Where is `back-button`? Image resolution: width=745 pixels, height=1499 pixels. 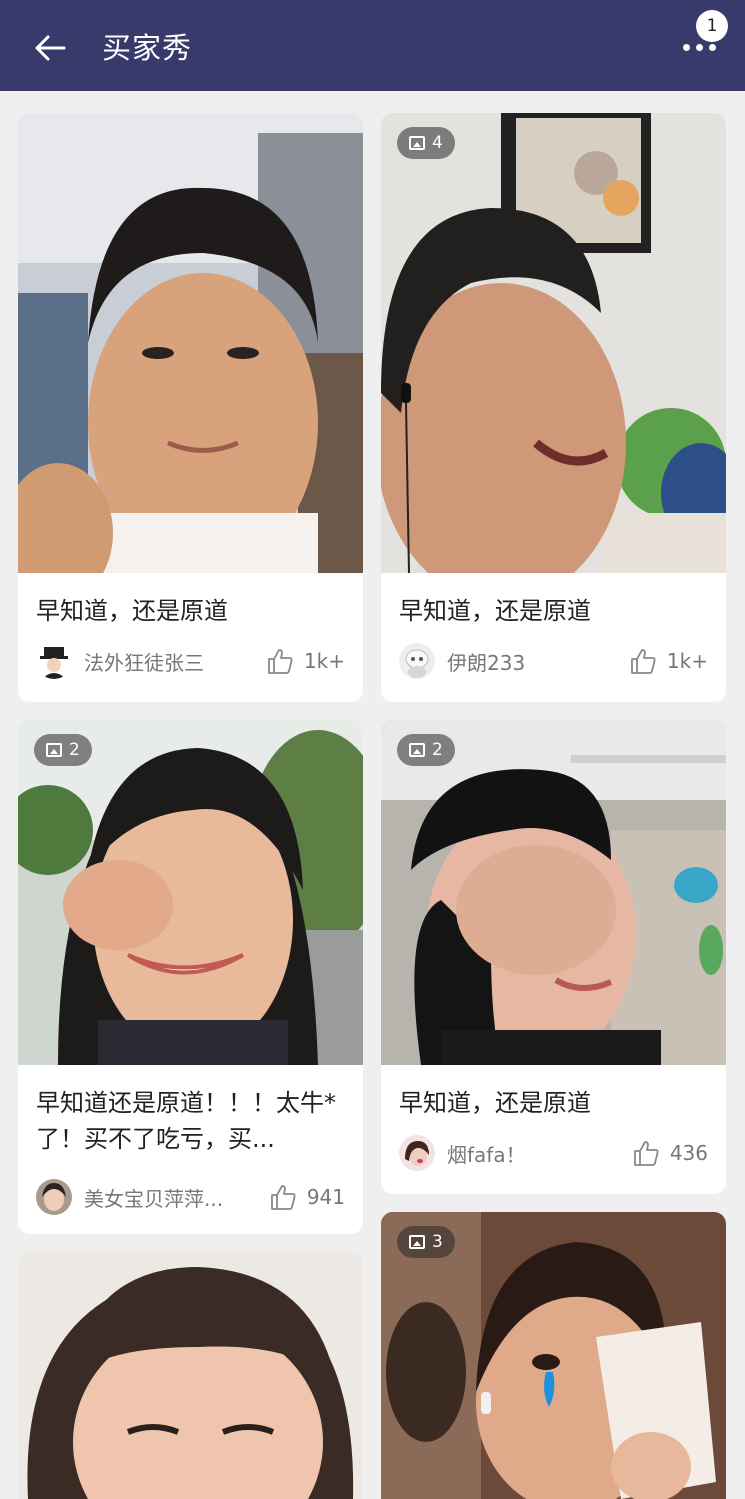 back-button is located at coordinates (50, 48).